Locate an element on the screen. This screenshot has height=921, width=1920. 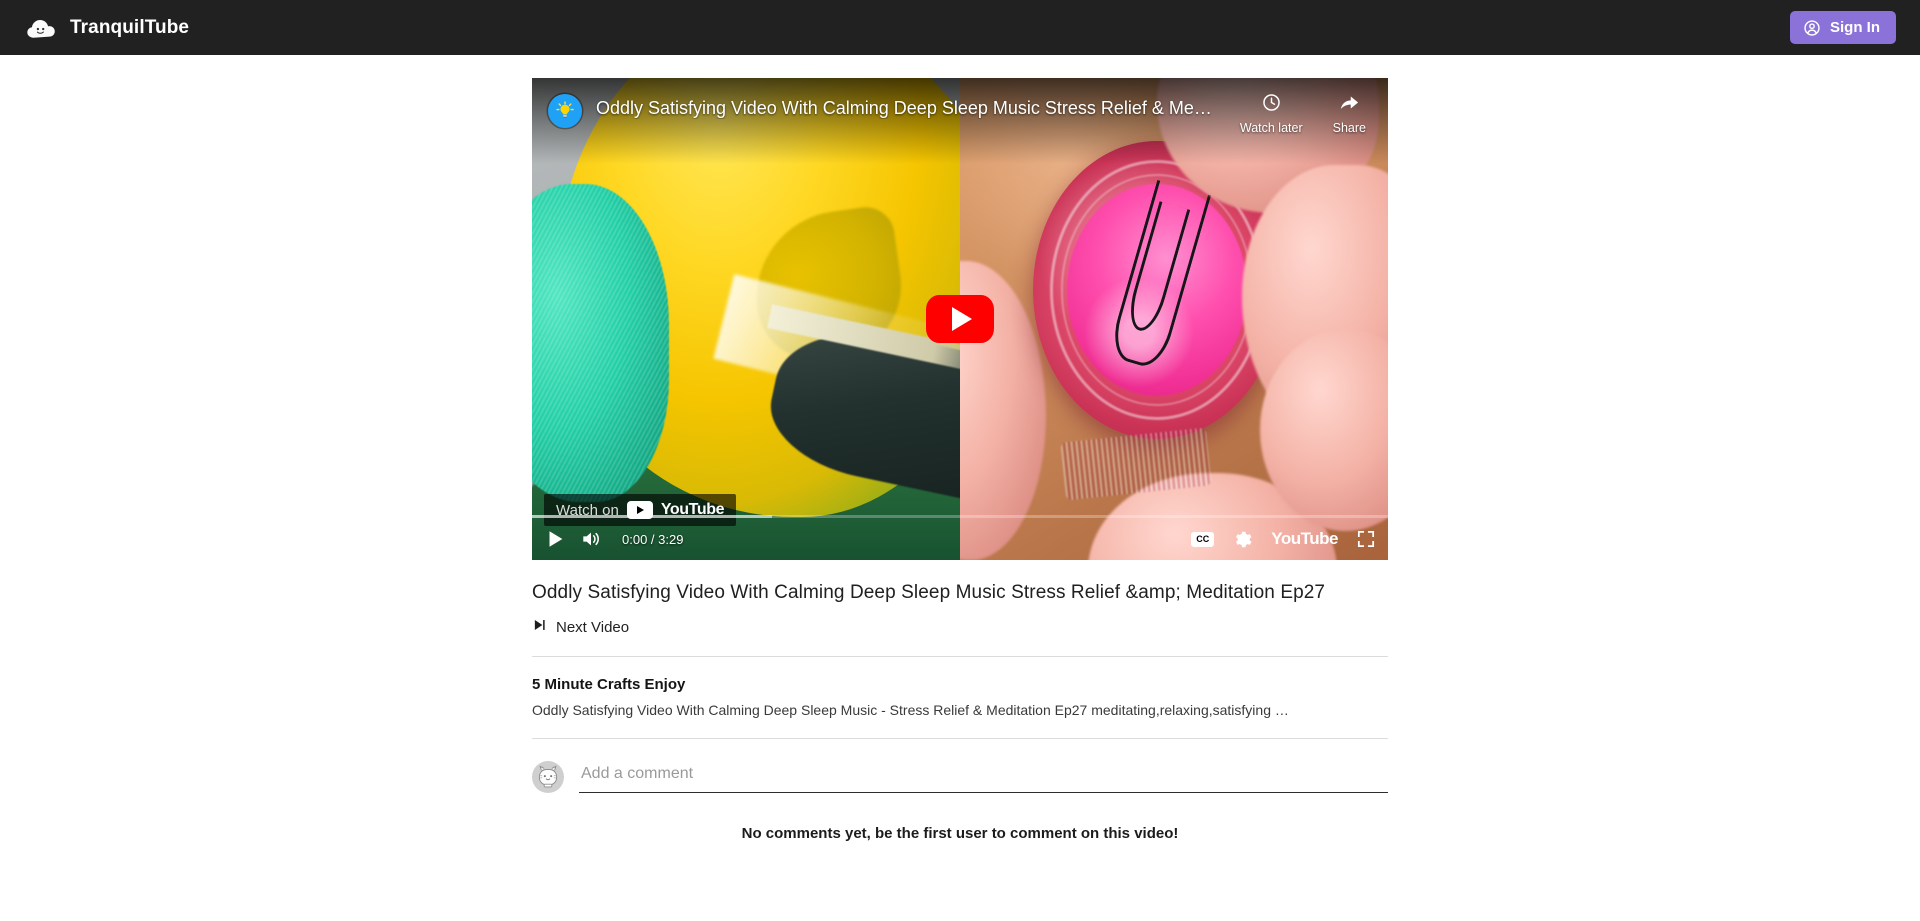
thumbnail-right-pane is located at coordinates (1174, 319).